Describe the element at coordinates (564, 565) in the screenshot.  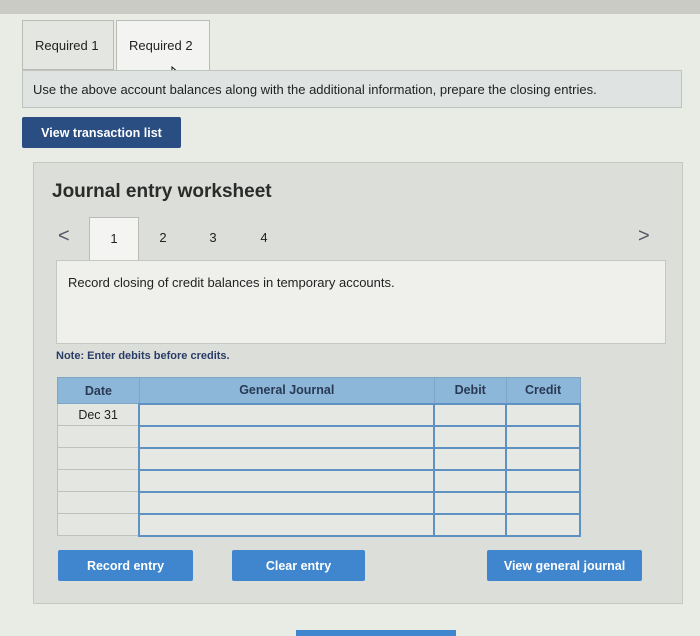
I see `view-general-journal-button: View general journal` at that location.